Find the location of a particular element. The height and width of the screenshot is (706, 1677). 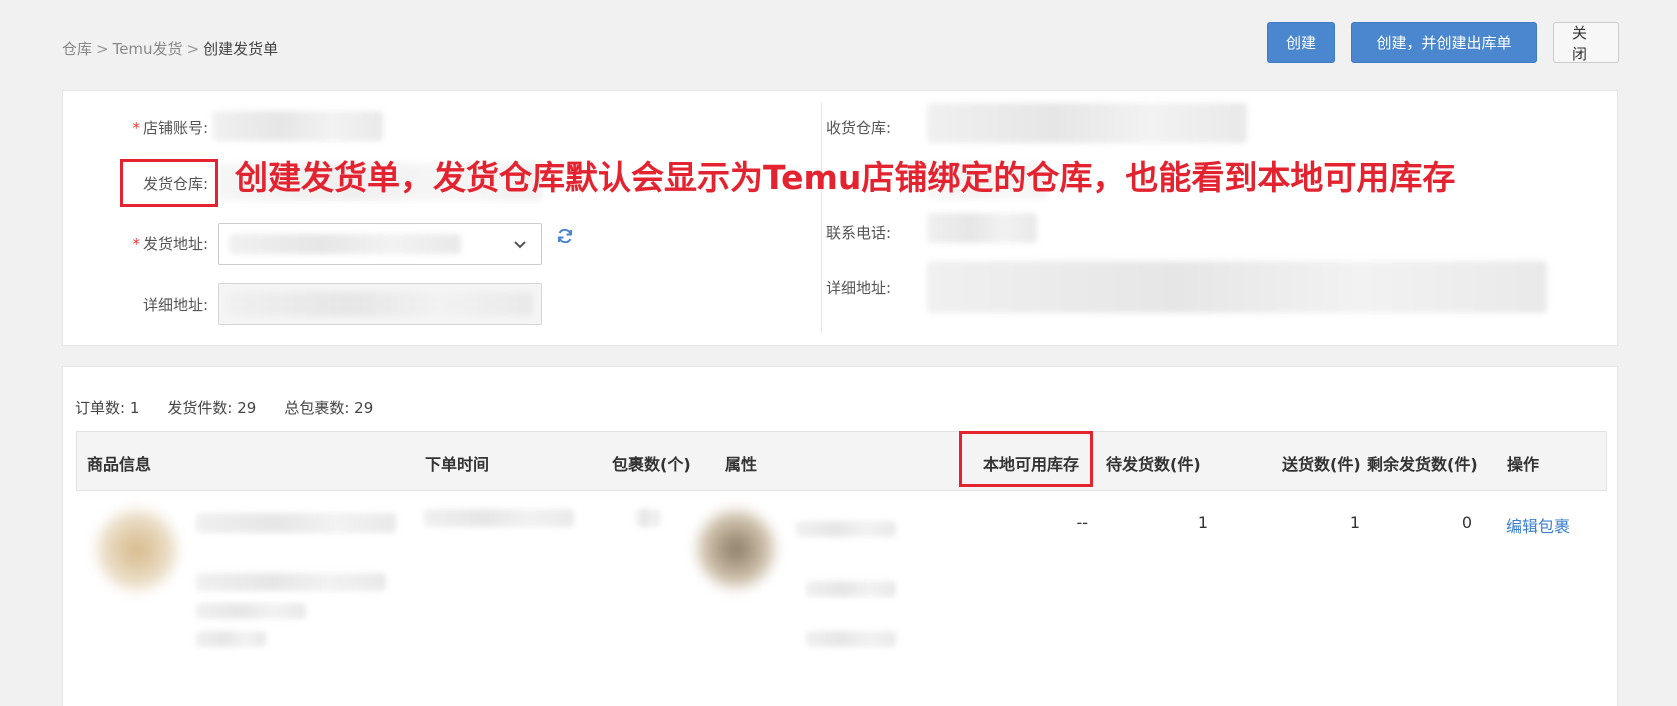

detail-address-value is located at coordinates (380, 304).